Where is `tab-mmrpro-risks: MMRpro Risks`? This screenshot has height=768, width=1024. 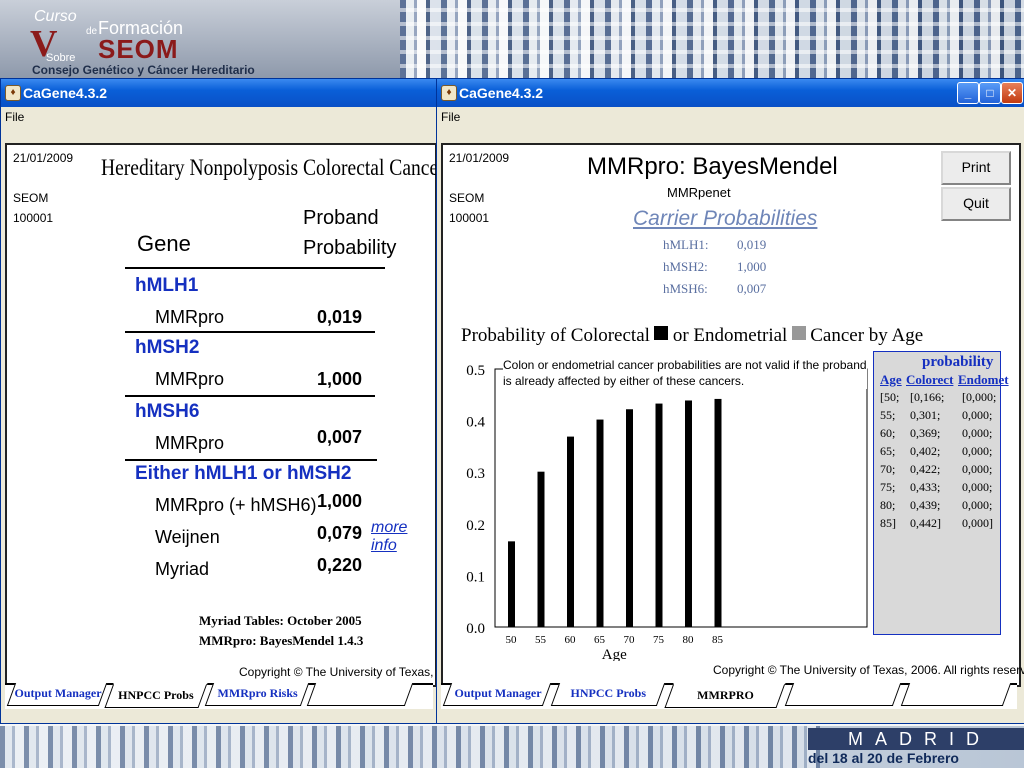
tab-mmrpro-risks: MMRpro Risks is located at coordinates (257, 694).